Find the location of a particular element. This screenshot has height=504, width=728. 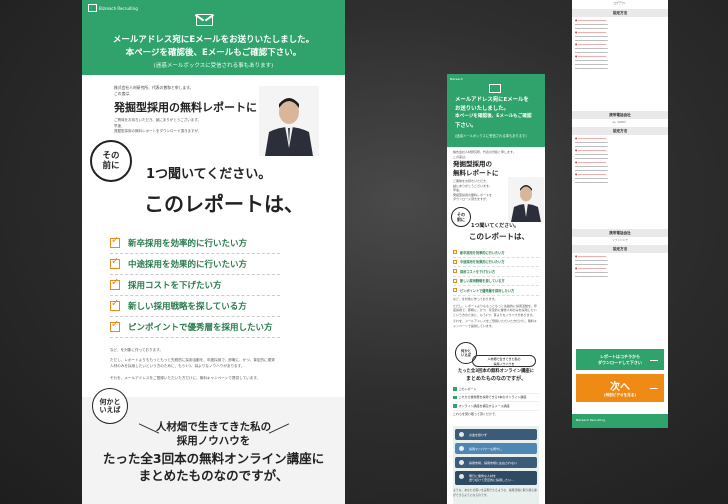

sp-headline-2: お送りいたしました。 is located at coordinates (482, 108).